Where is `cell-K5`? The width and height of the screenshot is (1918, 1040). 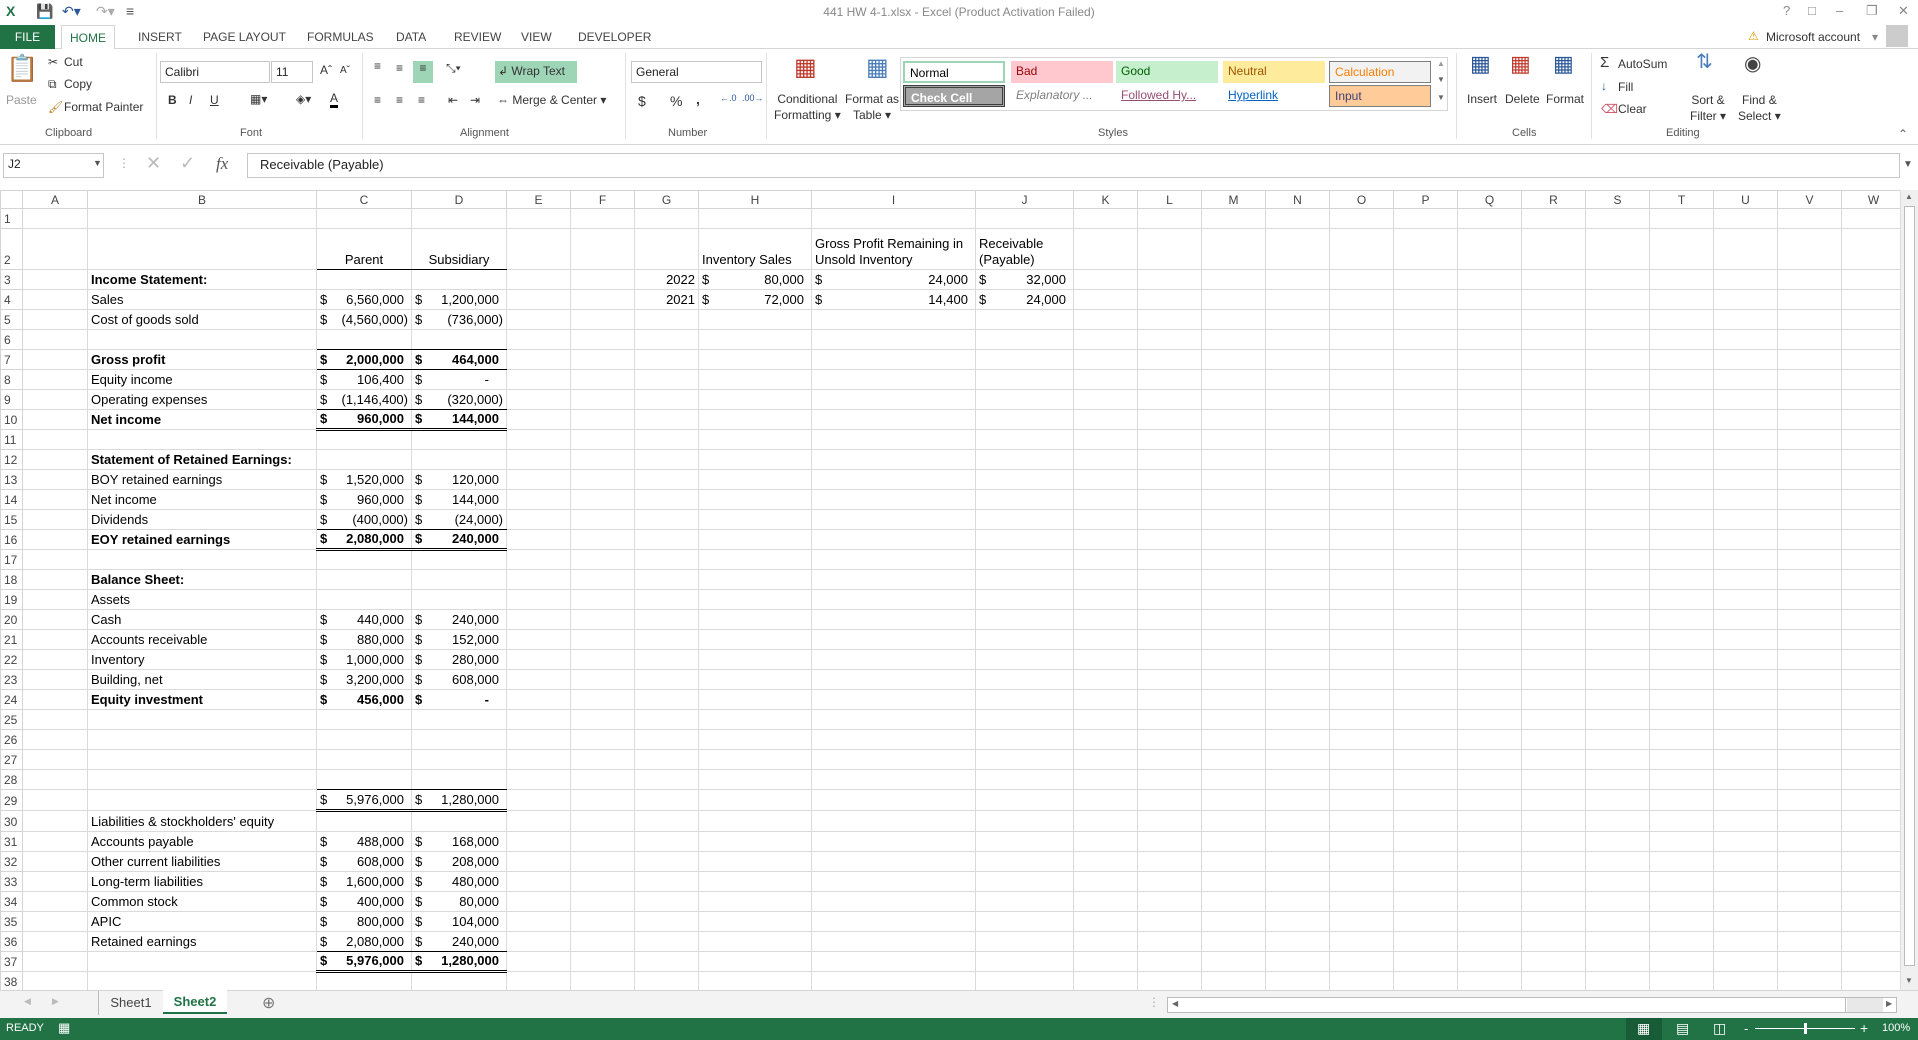 cell-K5 is located at coordinates (1105, 319).